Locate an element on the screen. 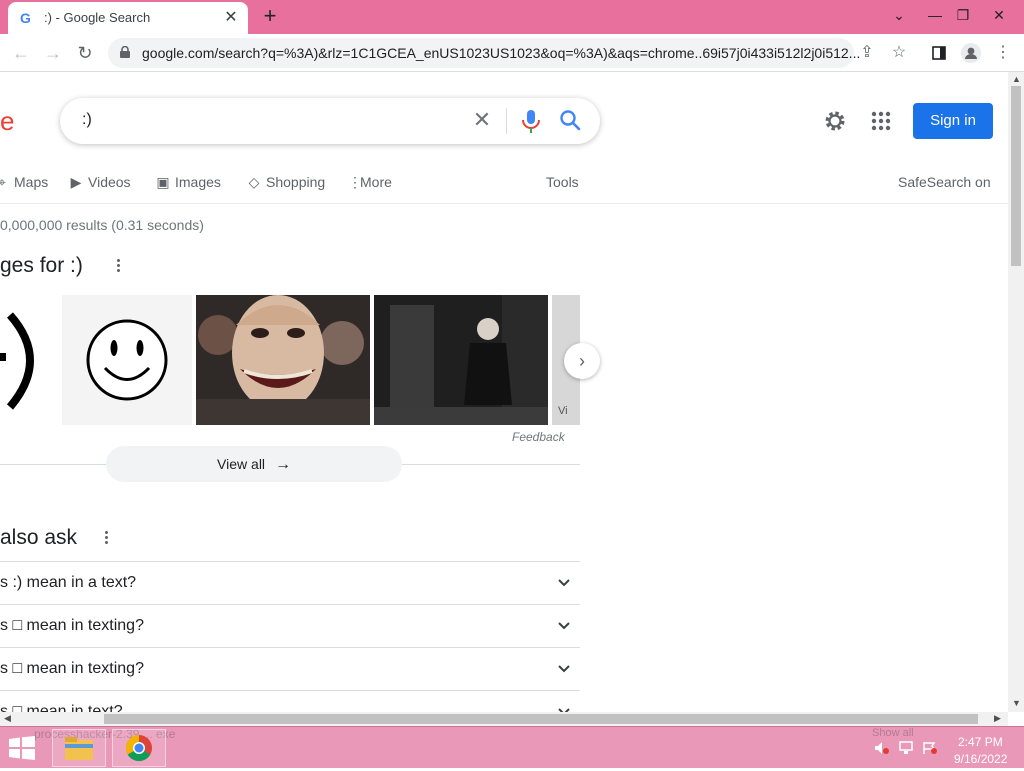  vertical-scroll-thumb is located at coordinates (1016, 176).